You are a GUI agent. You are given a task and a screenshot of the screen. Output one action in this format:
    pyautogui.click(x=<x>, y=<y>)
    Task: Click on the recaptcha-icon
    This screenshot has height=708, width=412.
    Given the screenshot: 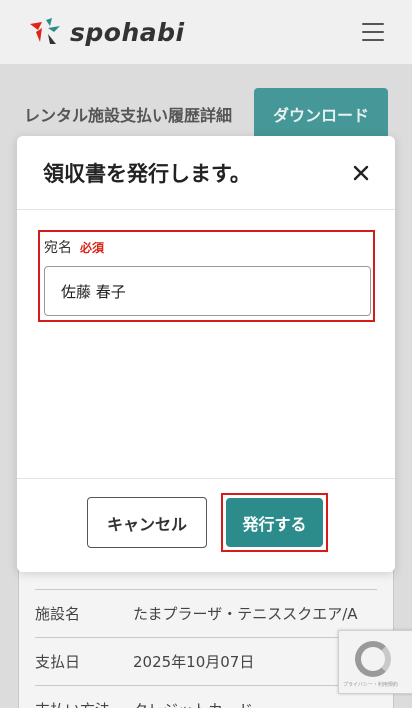 What is the action you would take?
    pyautogui.click(x=373, y=659)
    